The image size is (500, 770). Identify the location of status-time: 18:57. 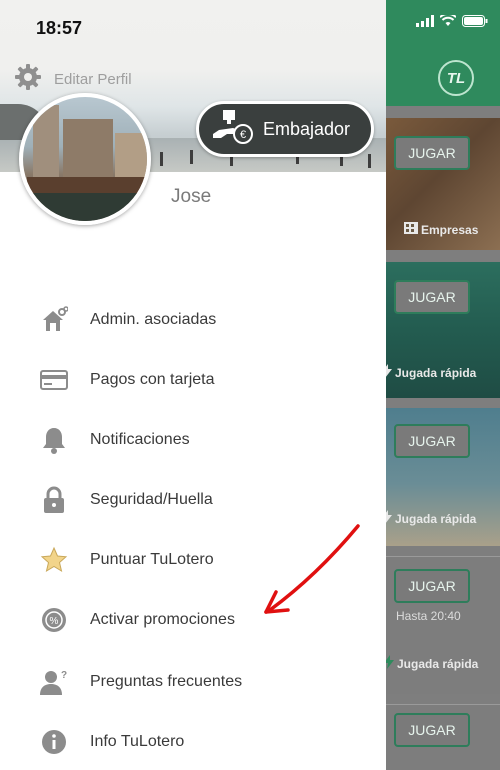
(59, 28).